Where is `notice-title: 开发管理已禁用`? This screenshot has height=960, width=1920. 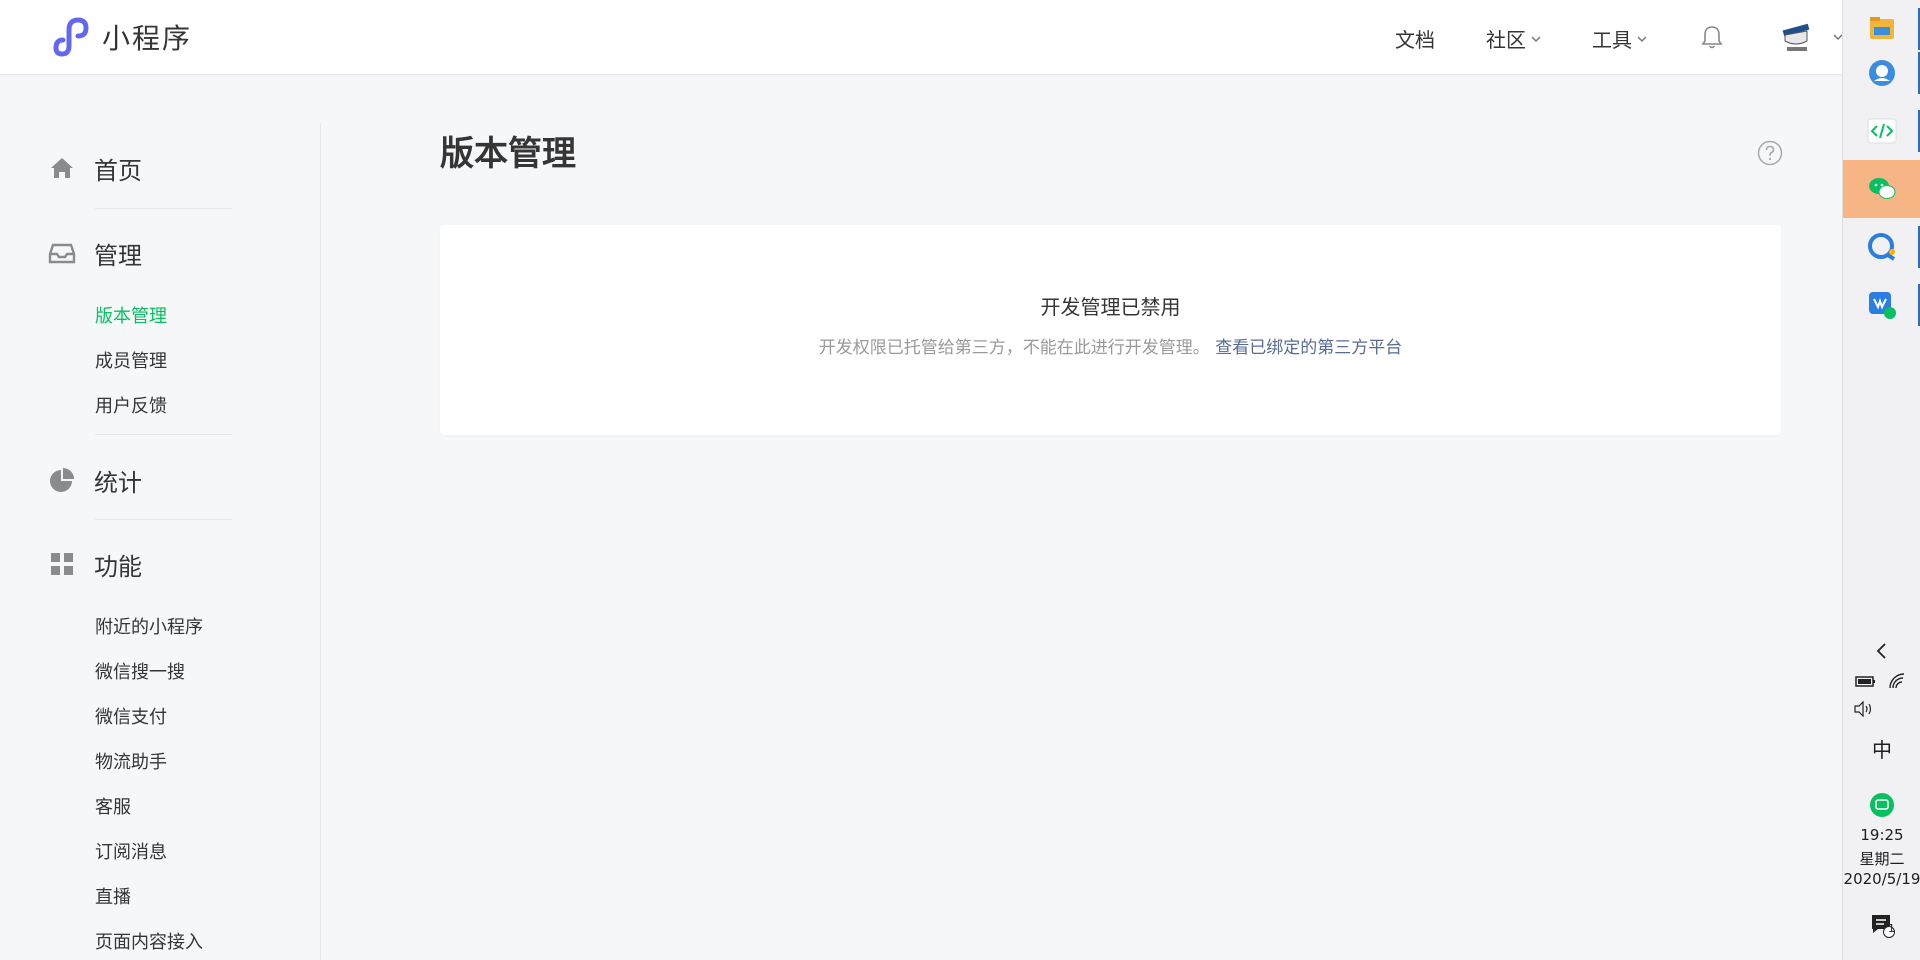
notice-title: 开发管理已禁用 is located at coordinates (1110, 307).